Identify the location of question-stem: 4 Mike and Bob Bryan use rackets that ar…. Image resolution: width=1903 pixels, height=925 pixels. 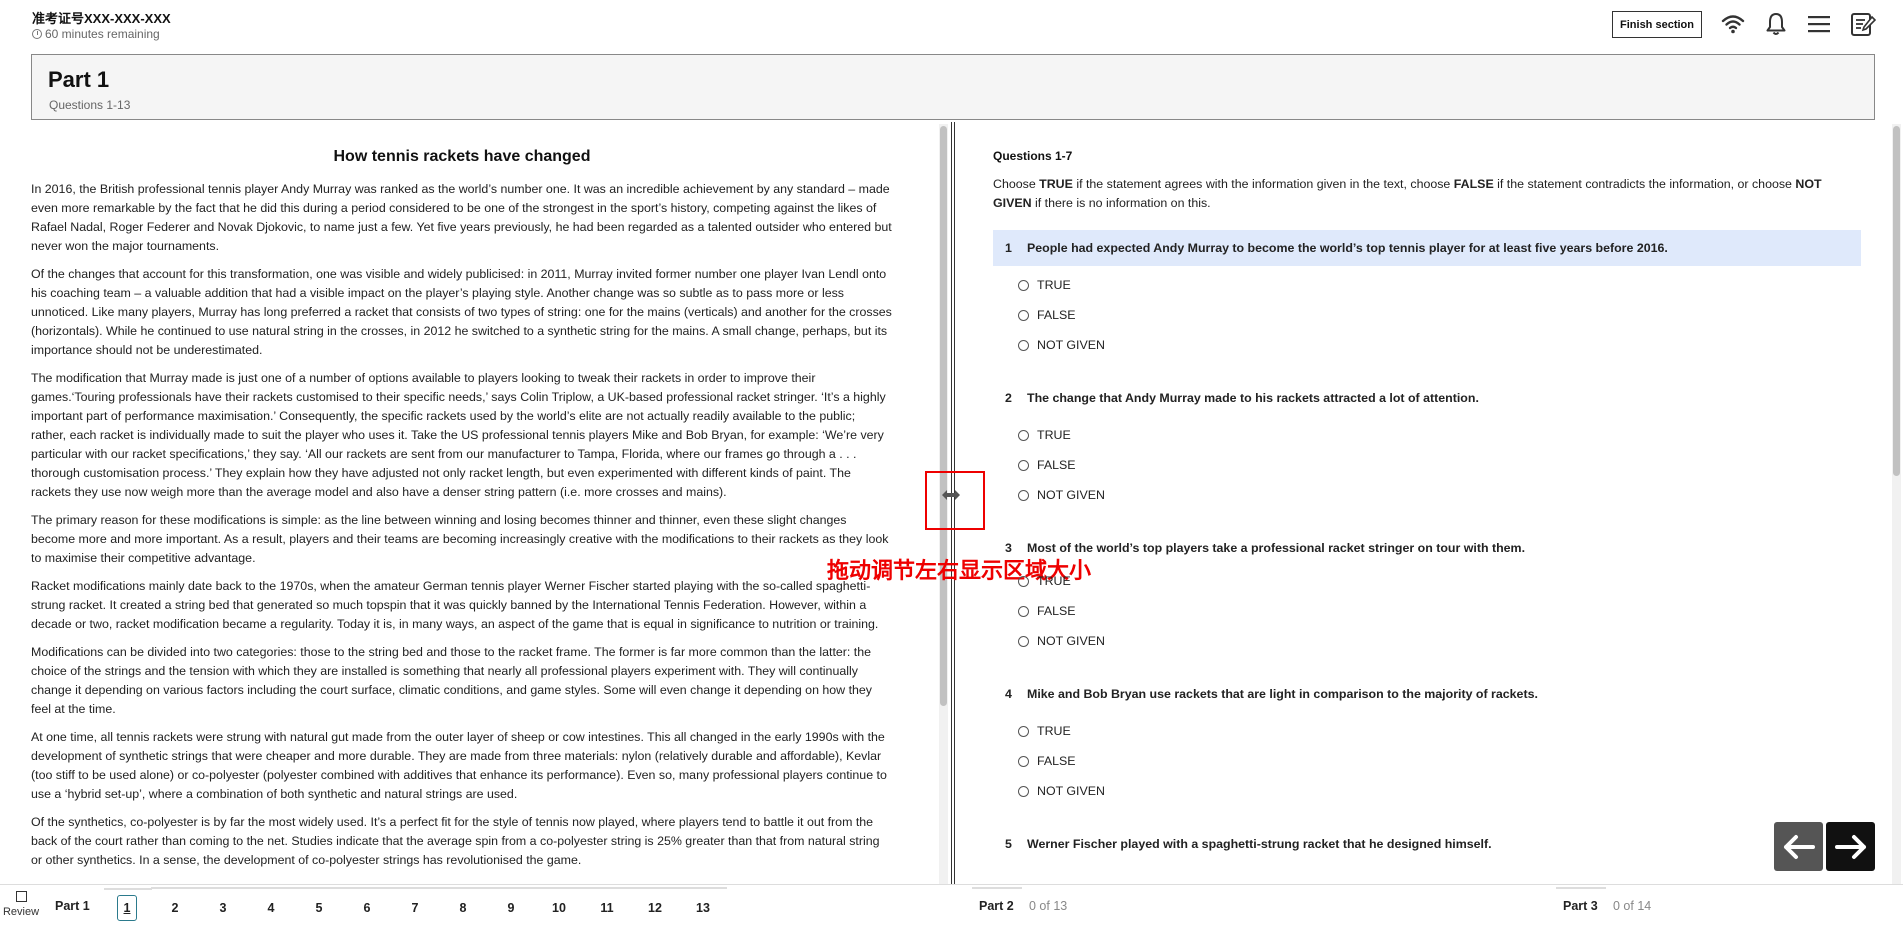
(1427, 694).